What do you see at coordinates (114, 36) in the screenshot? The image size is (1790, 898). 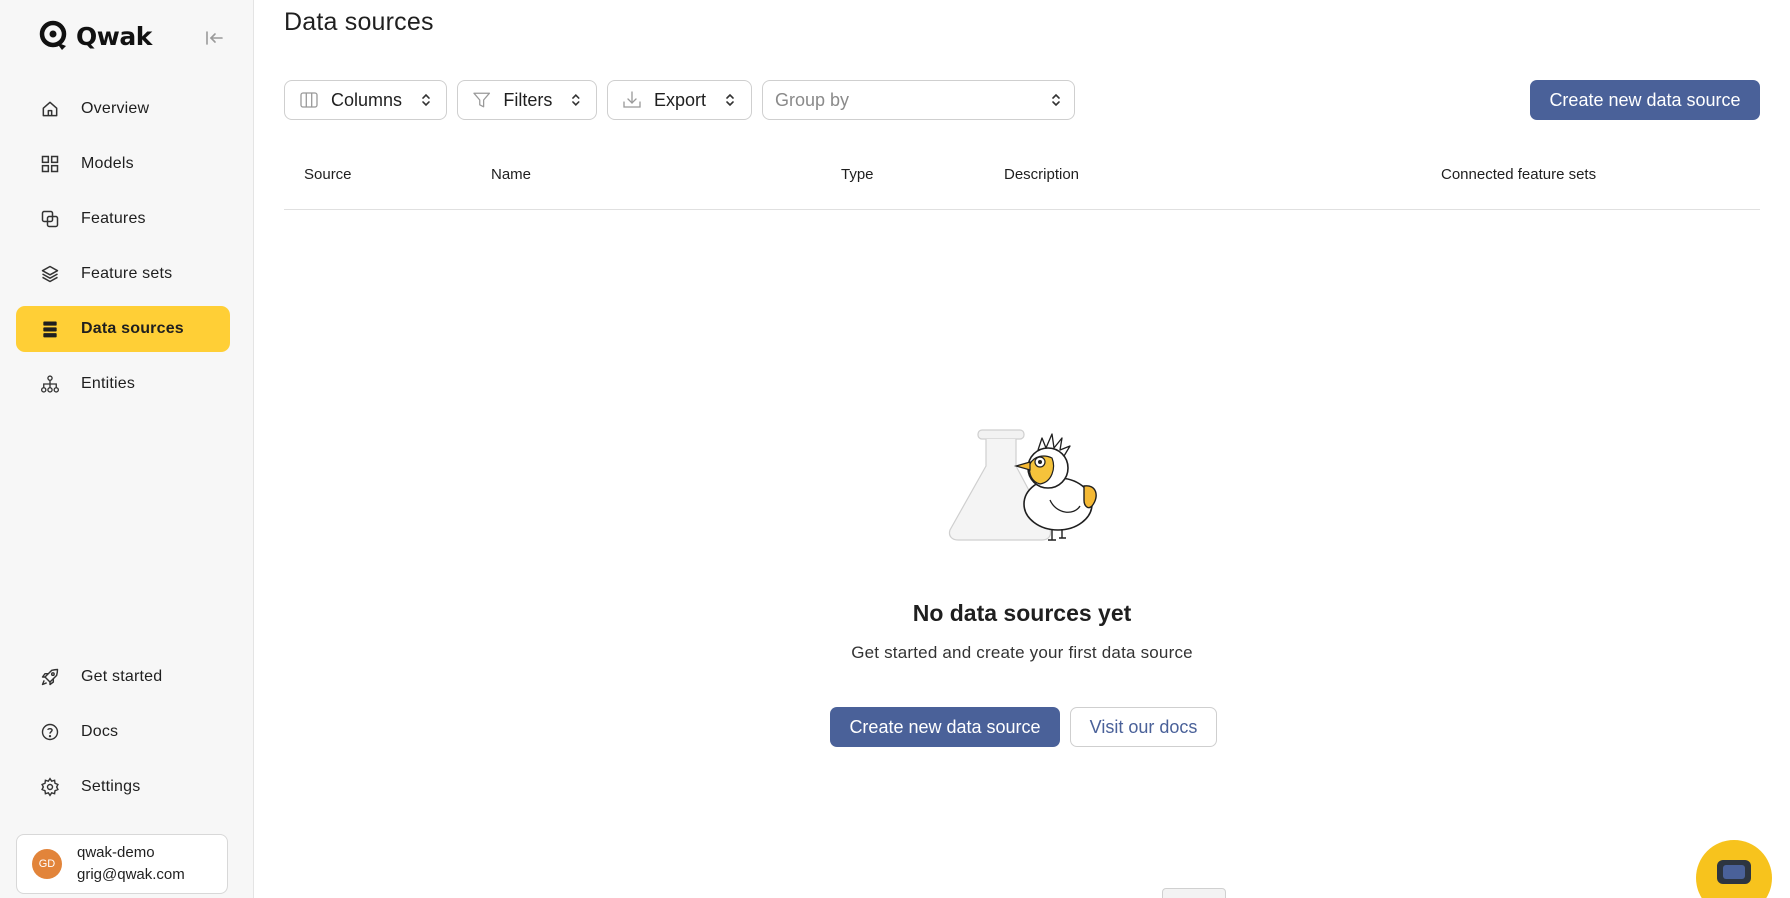 I see `logo-text: Qwak` at bounding box center [114, 36].